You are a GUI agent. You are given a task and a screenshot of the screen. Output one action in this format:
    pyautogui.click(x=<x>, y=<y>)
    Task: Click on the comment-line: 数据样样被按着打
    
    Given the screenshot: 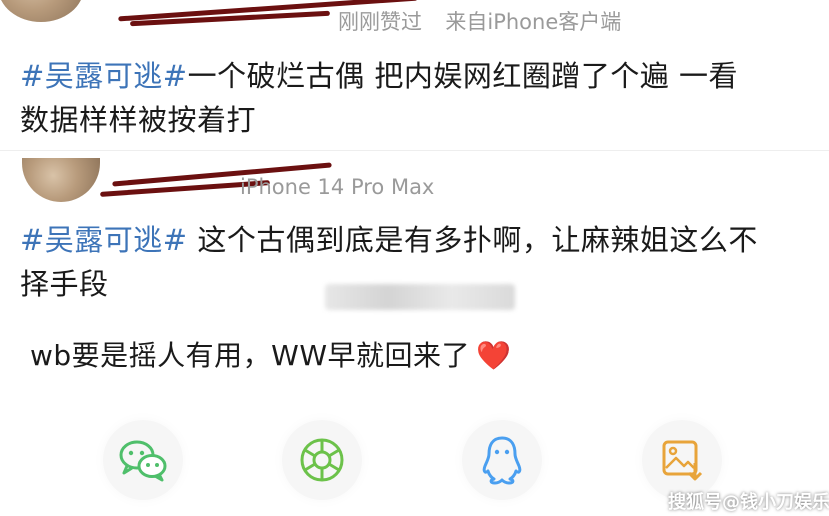 What is the action you would take?
    pyautogui.click(x=138, y=120)
    